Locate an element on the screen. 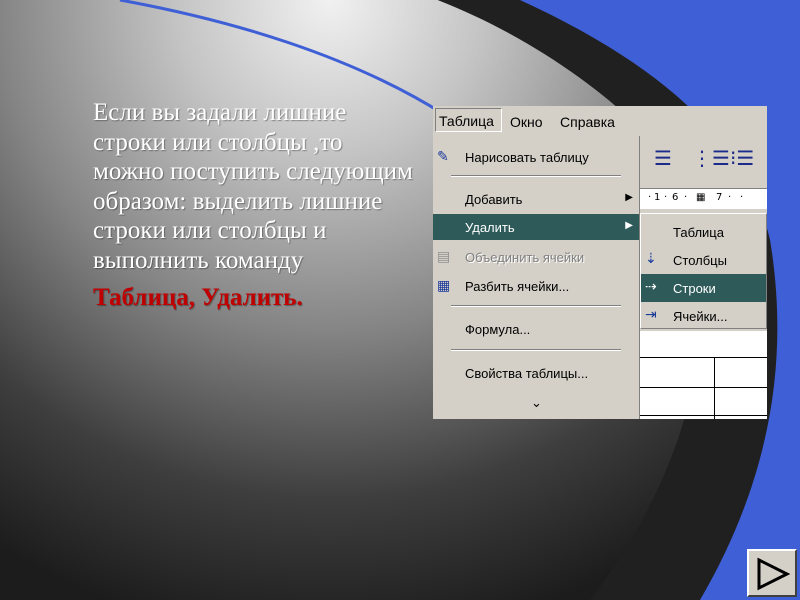 The height and width of the screenshot is (600, 800). document-table is located at coordinates (703, 375).